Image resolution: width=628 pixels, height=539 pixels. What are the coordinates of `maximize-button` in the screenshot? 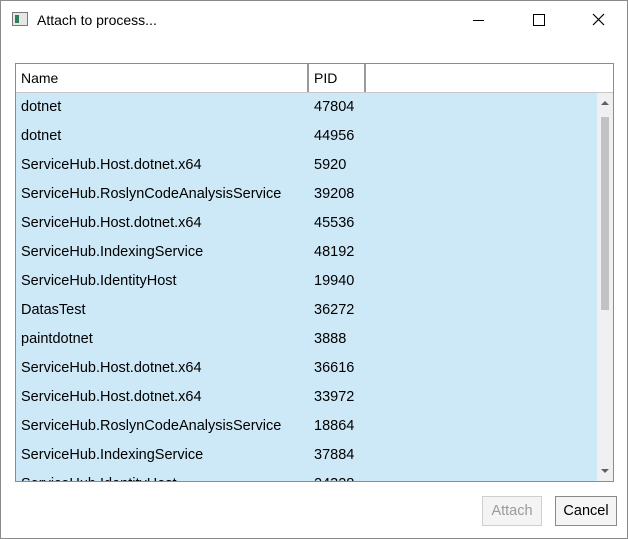 It's located at (539, 20).